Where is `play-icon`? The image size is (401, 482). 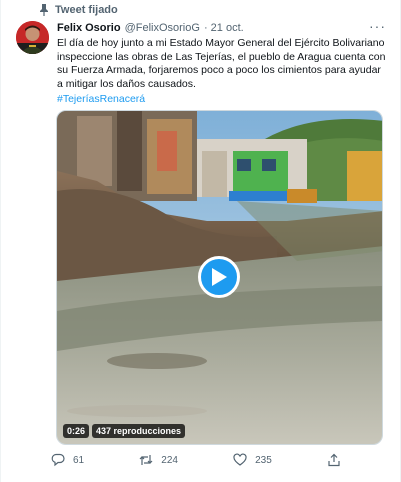
play-icon is located at coordinates (219, 277).